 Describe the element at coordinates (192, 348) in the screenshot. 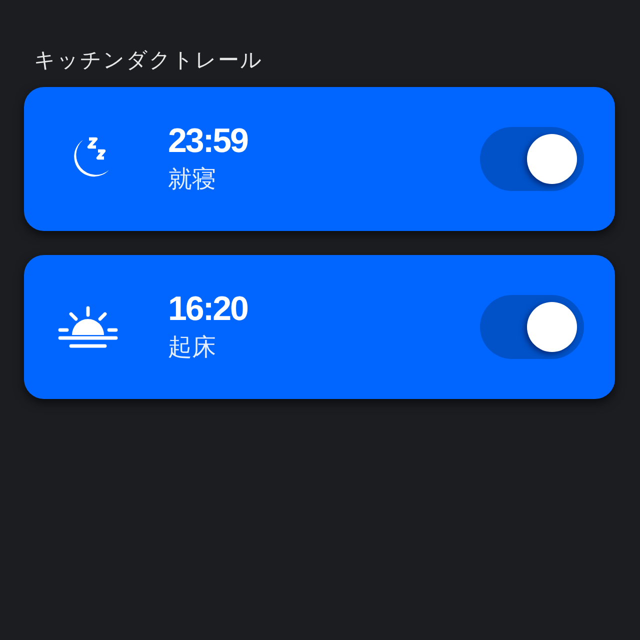

I see `alarm-label: 起床` at that location.